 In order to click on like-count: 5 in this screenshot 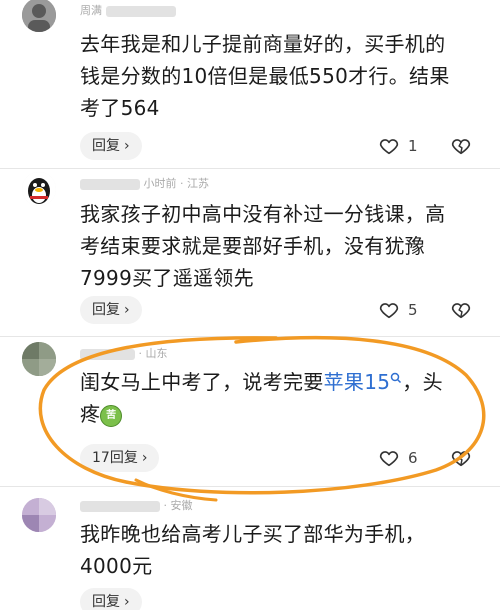, I will do `click(413, 310)`.